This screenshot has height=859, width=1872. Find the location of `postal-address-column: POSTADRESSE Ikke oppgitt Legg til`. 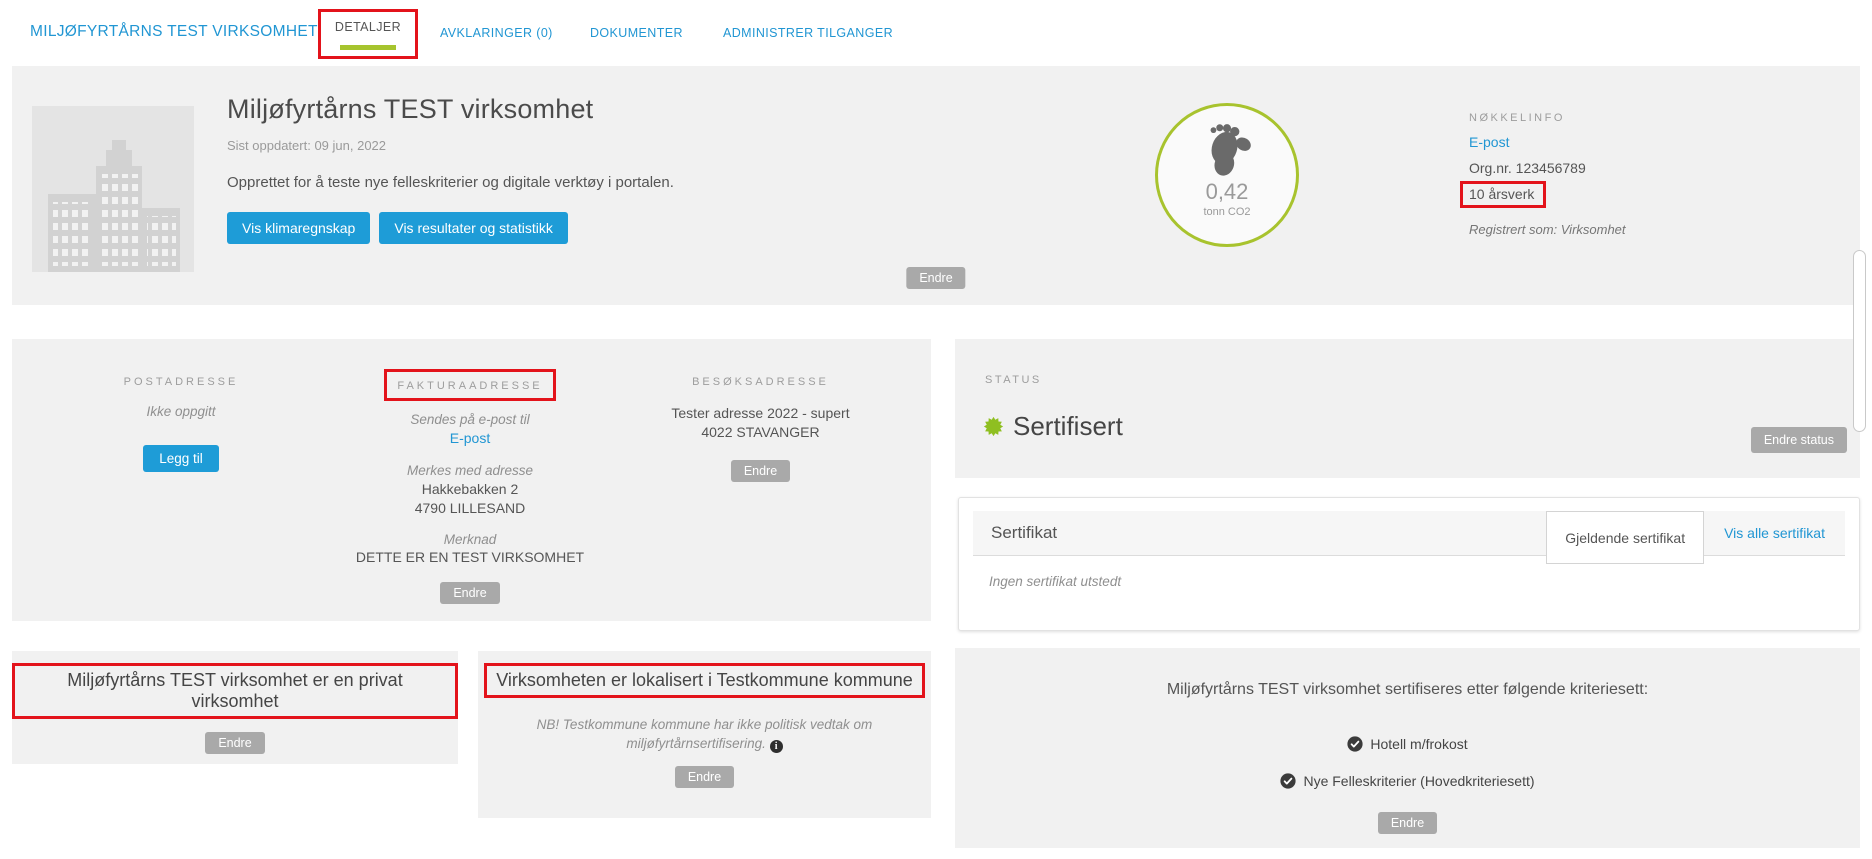

postal-address-column: POSTADRESSE Ikke oppgitt Legg til is located at coordinates (181, 498).